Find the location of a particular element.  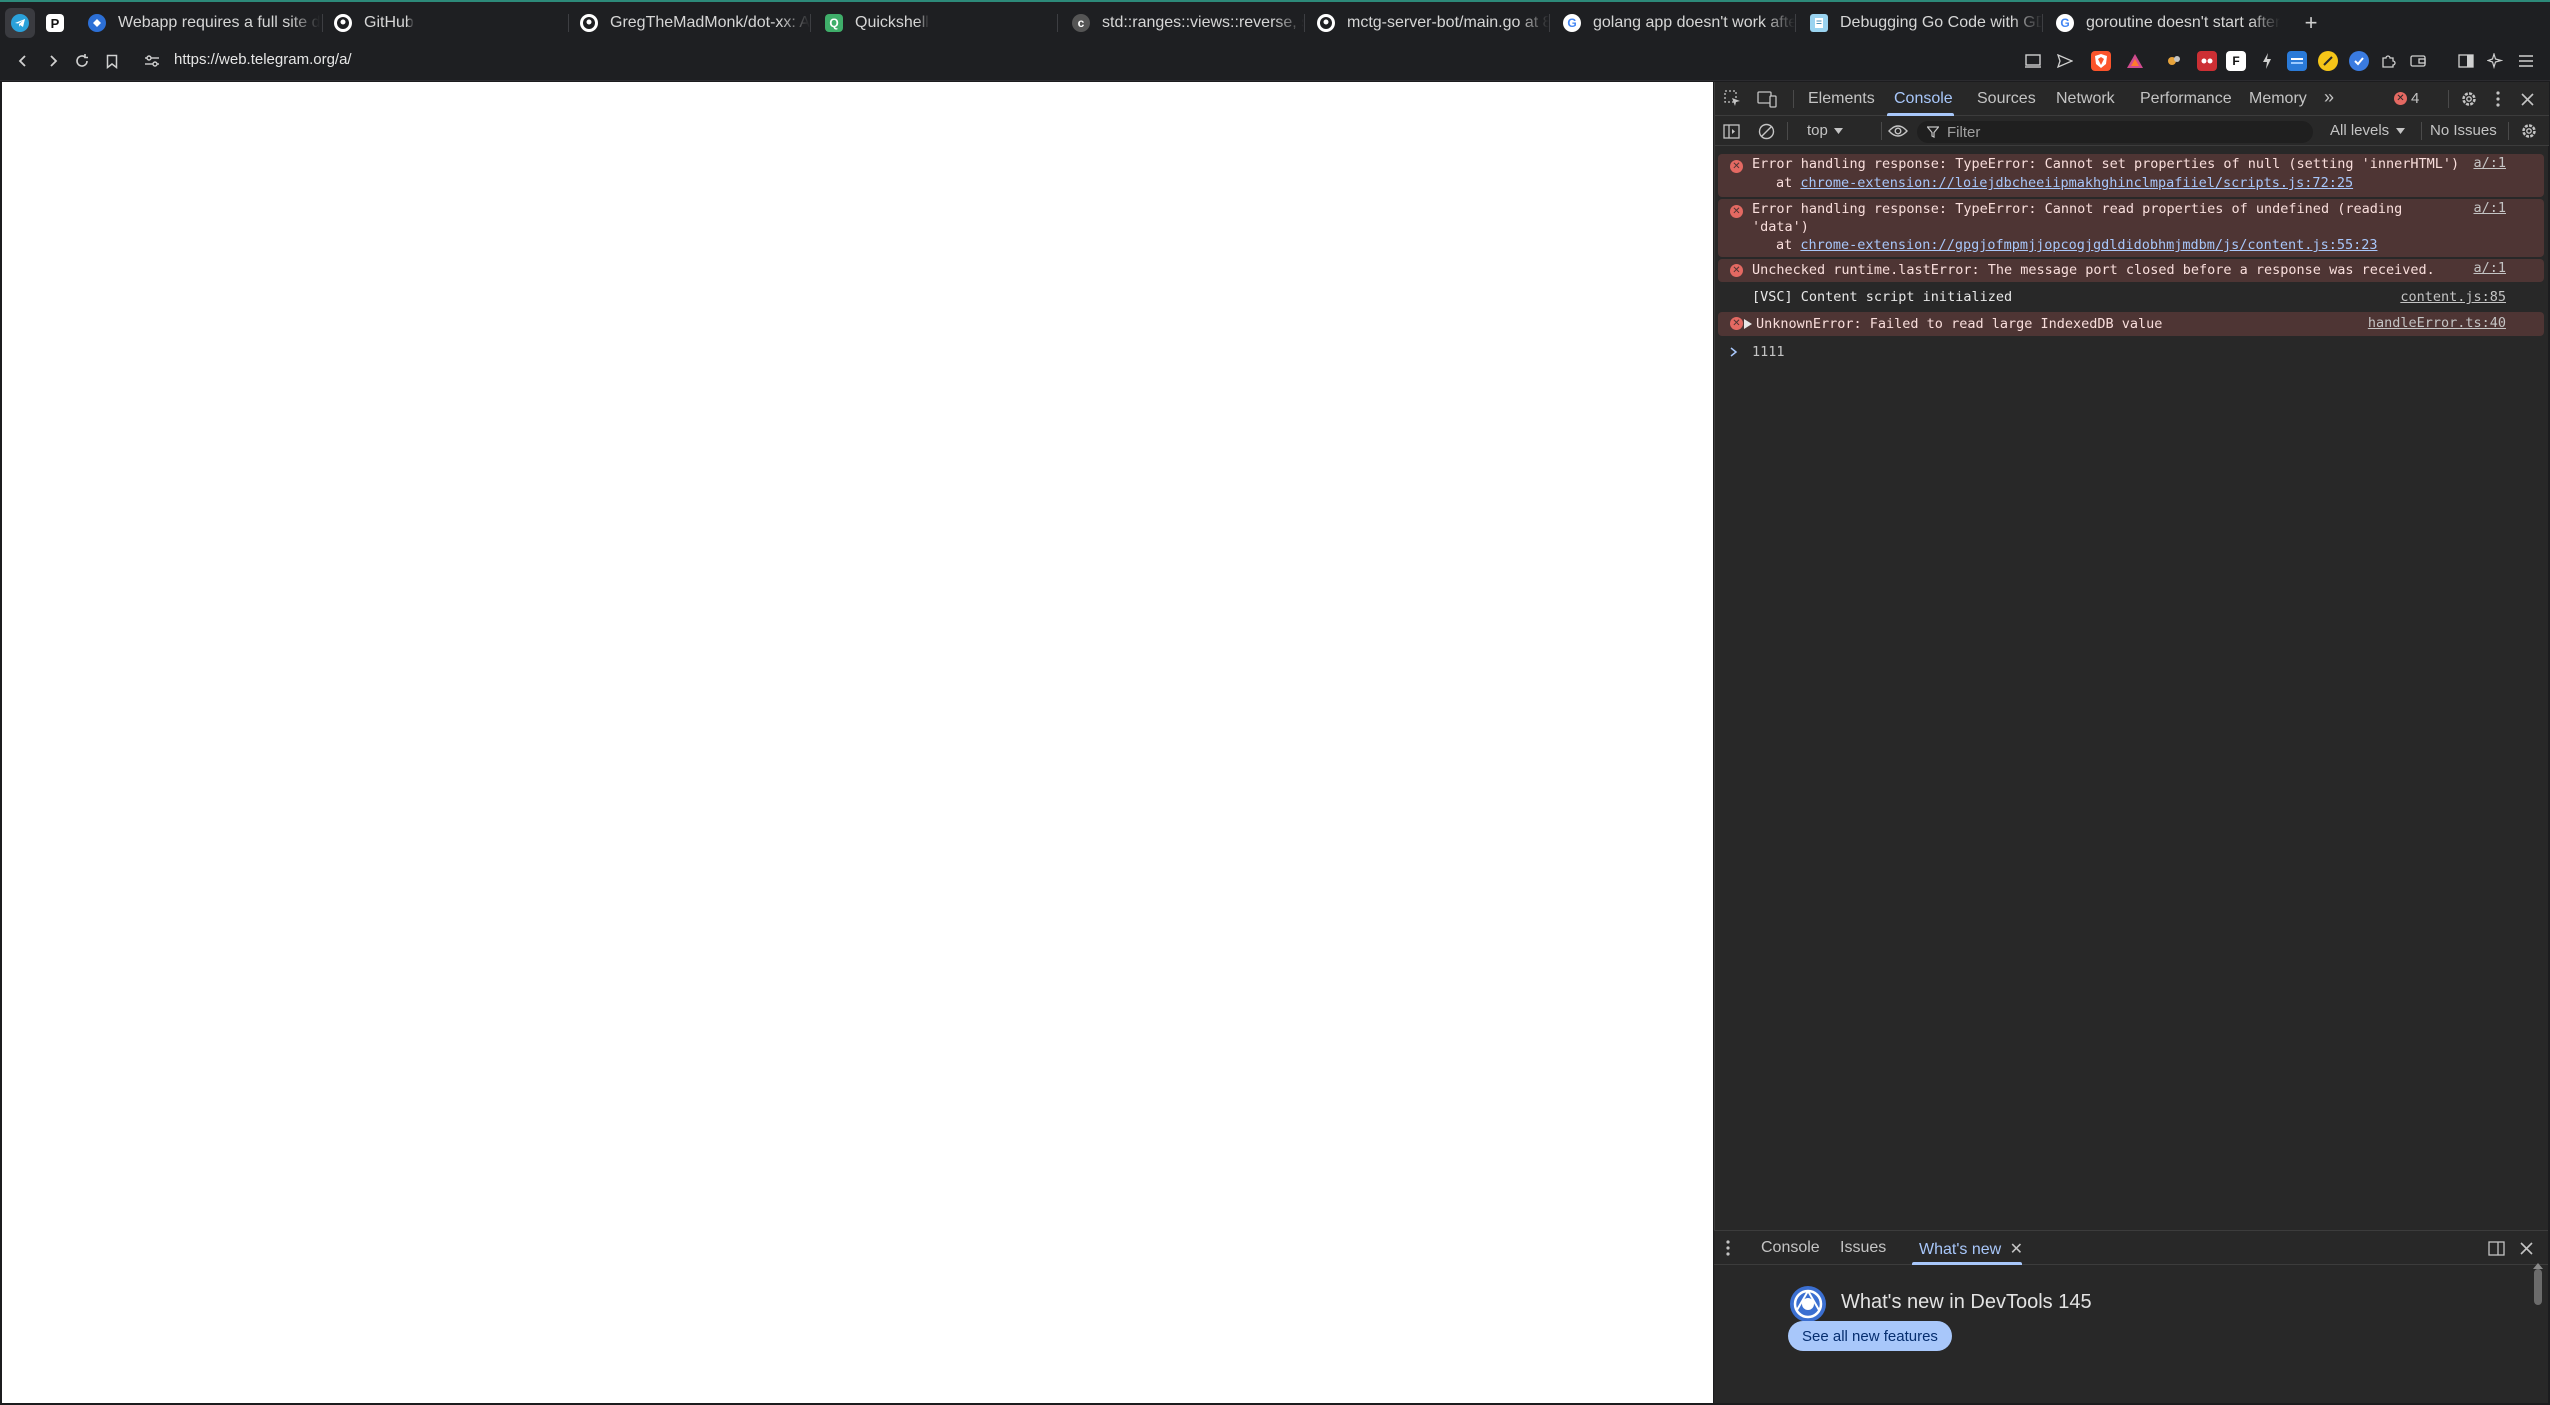

drawer-tab-bar: Console Issues What's new ✕ is located at coordinates (2131, 1248).